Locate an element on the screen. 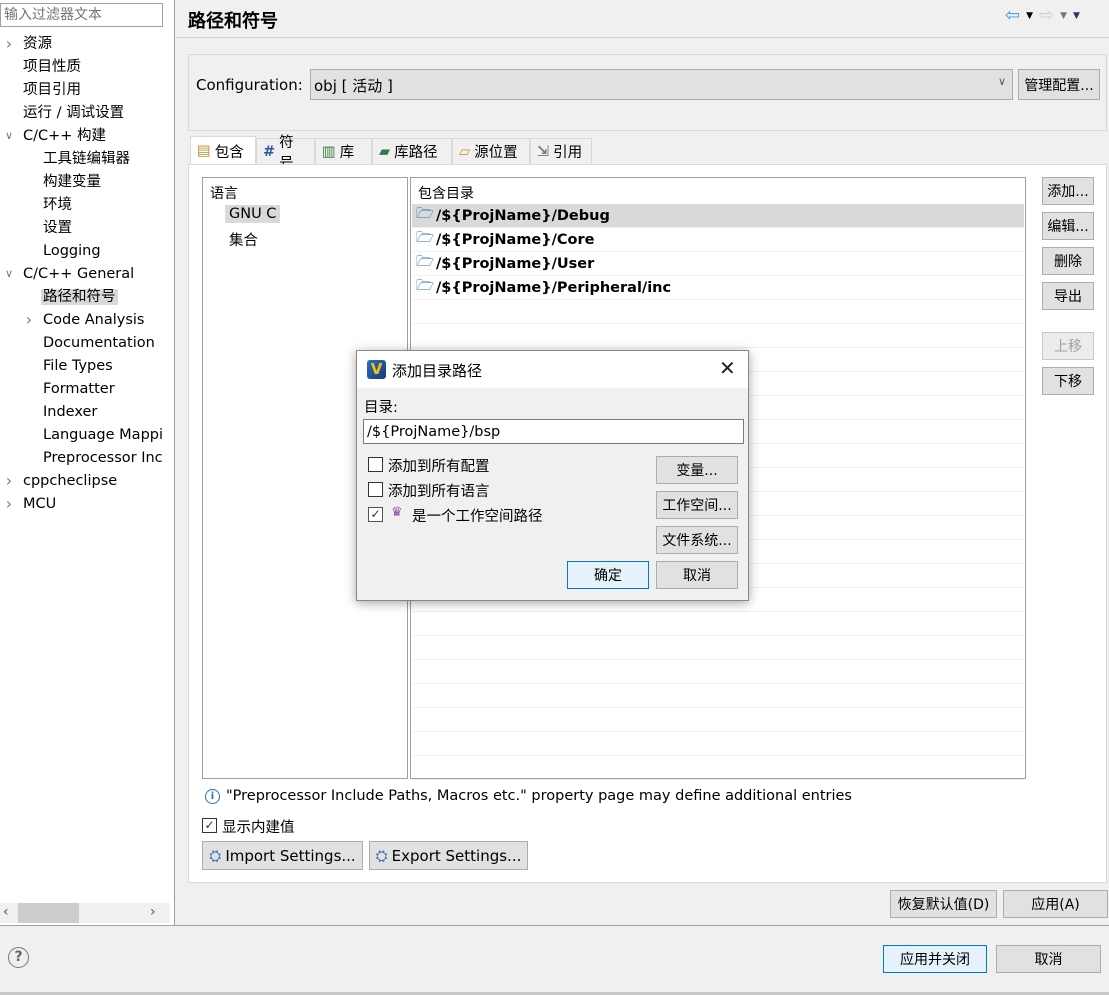  include-row: 🗁/${ProjName}/User is located at coordinates (718, 264).